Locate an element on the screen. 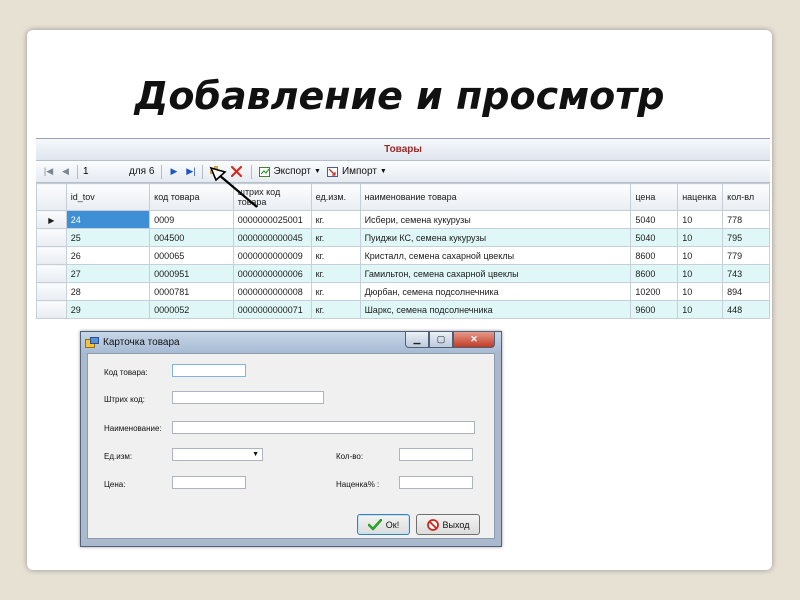  cell-code: 0000052 is located at coordinates (191, 309).